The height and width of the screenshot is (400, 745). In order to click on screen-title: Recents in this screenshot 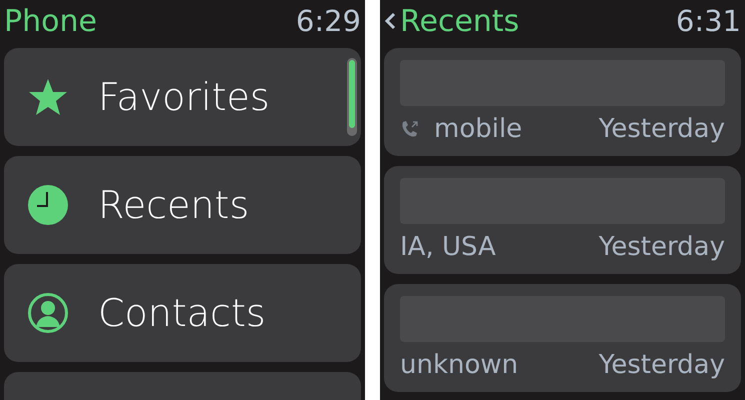, I will do `click(460, 21)`.